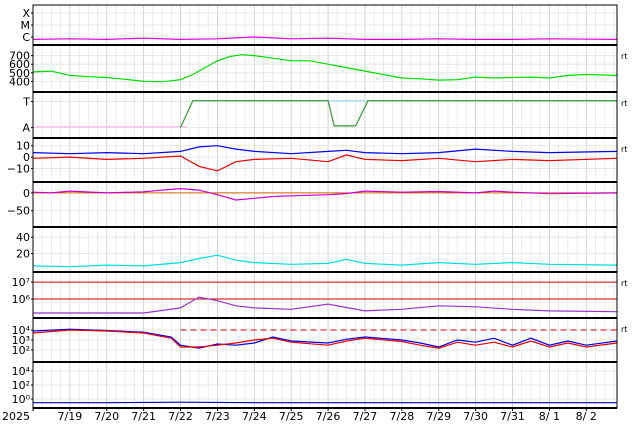 The height and width of the screenshot is (424, 634). I want to click on y-tick-label: 0, so click(26, 193).